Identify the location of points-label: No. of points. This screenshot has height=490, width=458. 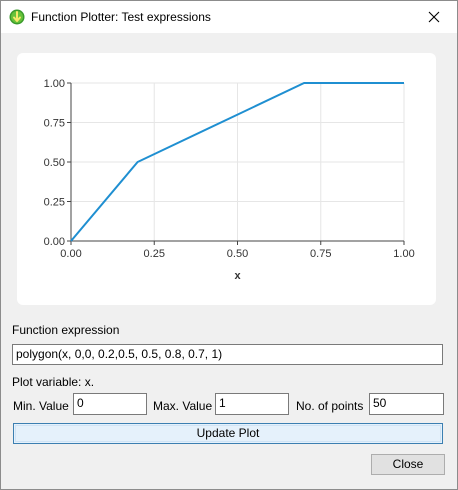
(330, 406).